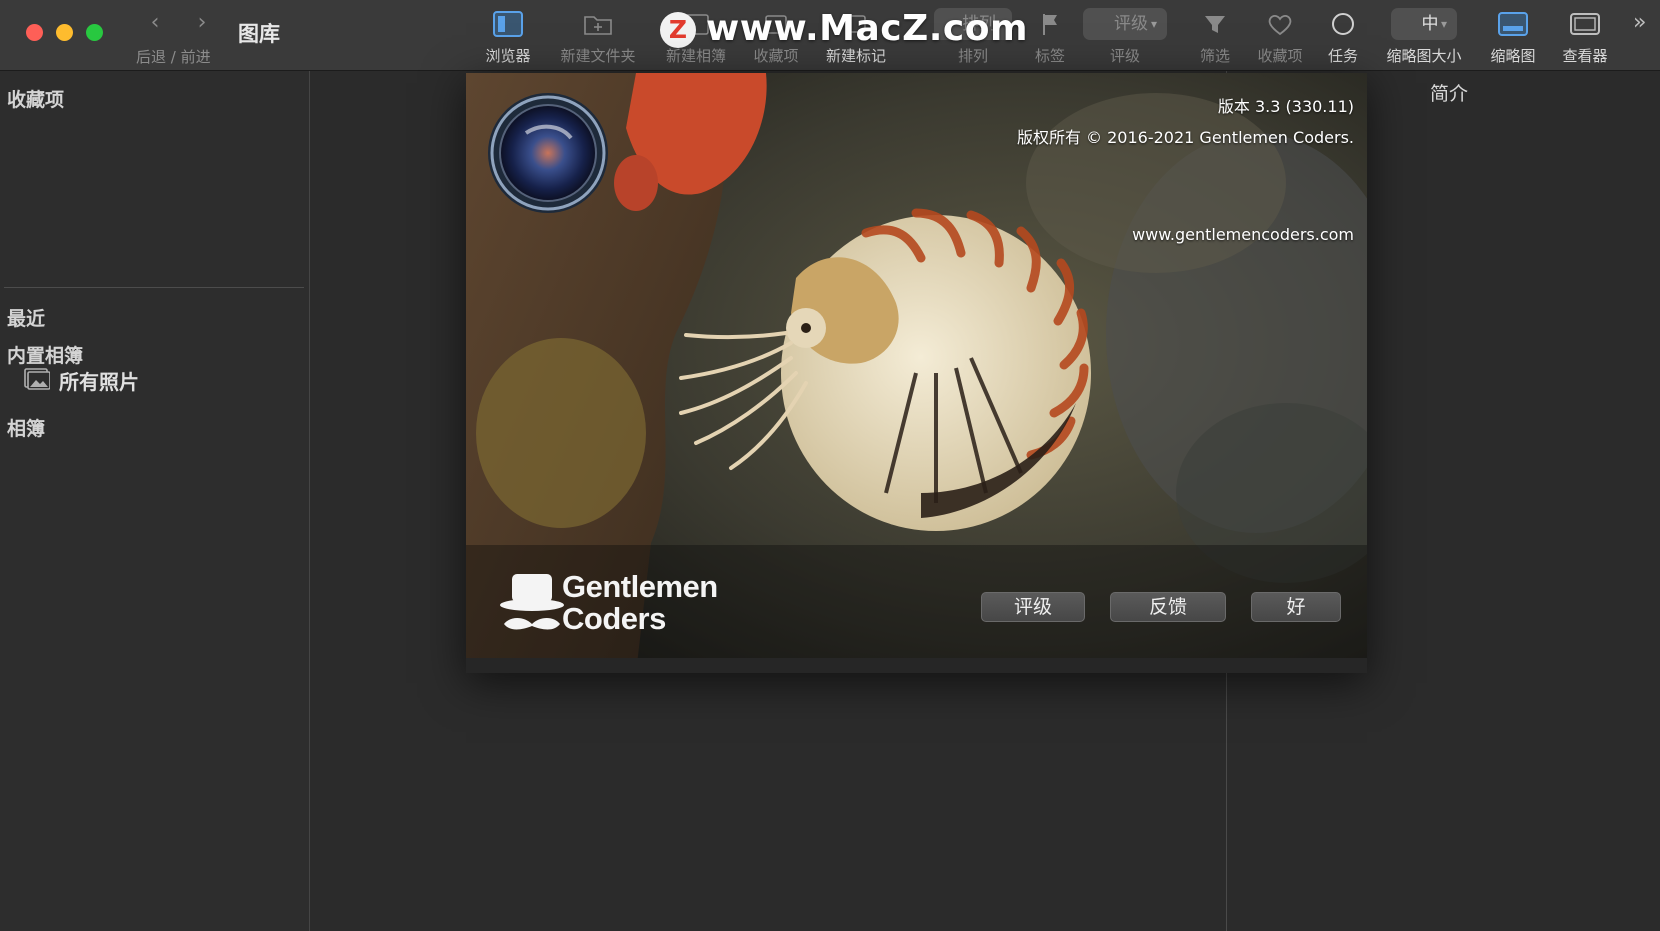 The image size is (1660, 931). Describe the element at coordinates (1049, 56) in the screenshot. I see `label-label: 标签` at that location.